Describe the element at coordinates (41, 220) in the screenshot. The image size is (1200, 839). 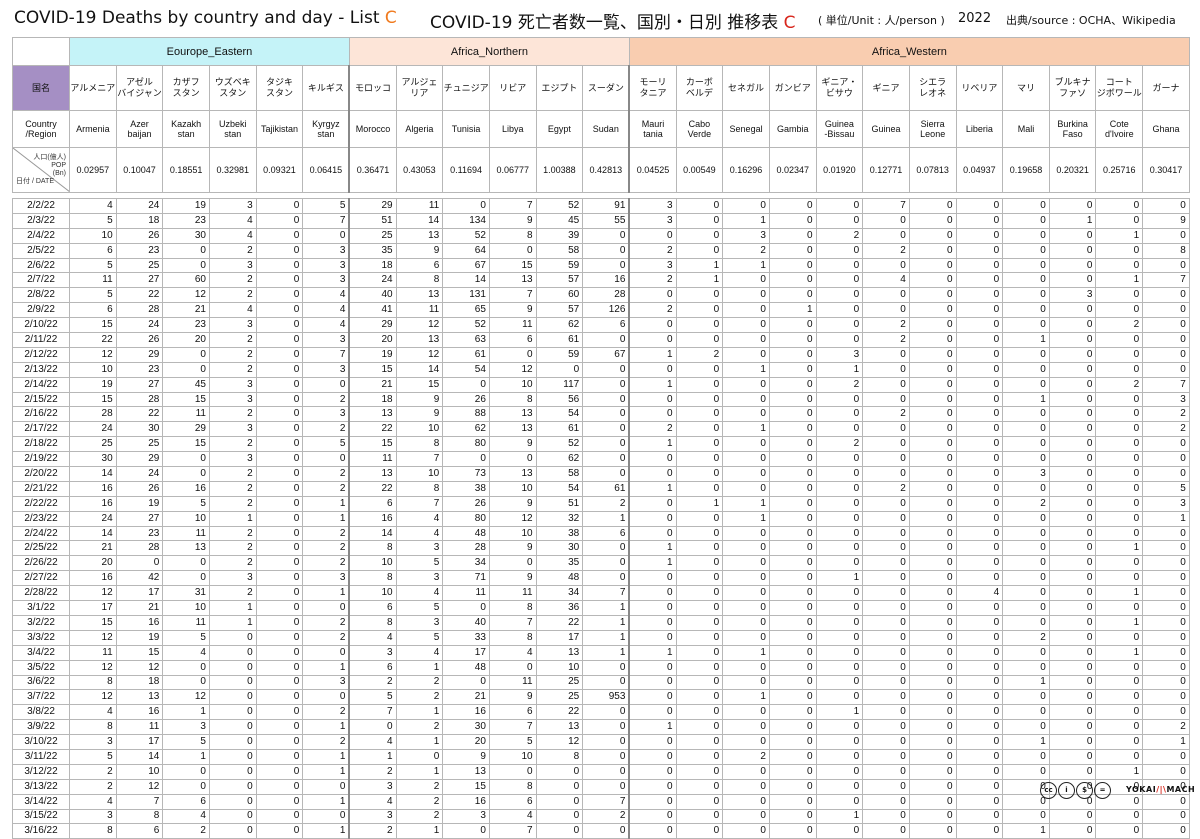
I see `date-cell: 2/3/22` at that location.